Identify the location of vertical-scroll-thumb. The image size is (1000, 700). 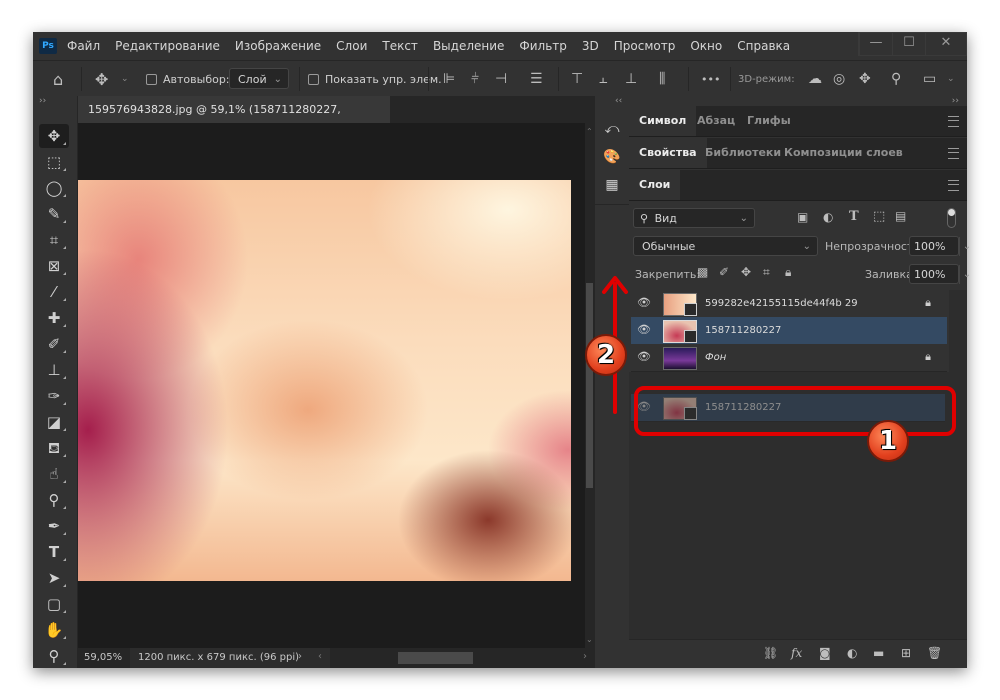
(589, 385).